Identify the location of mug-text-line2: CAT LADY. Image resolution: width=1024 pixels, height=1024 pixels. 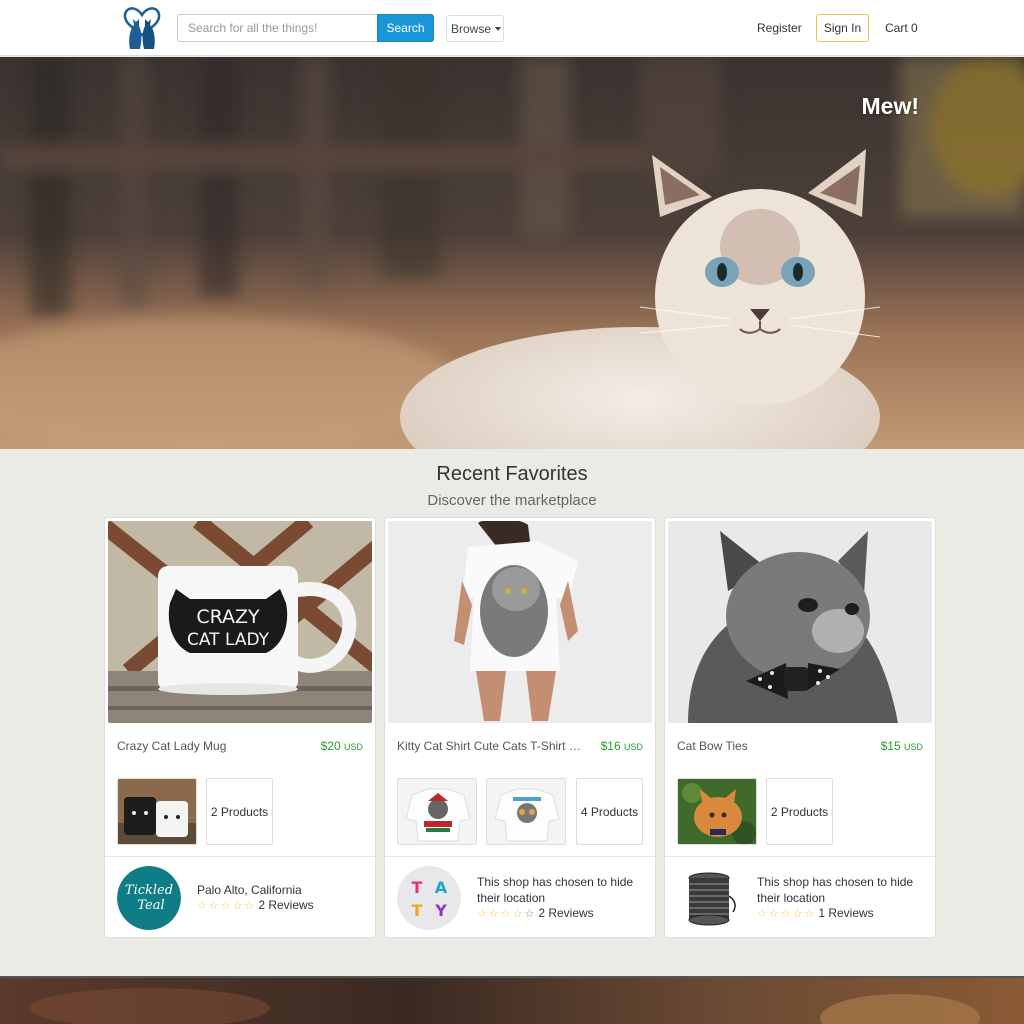
(228, 640).